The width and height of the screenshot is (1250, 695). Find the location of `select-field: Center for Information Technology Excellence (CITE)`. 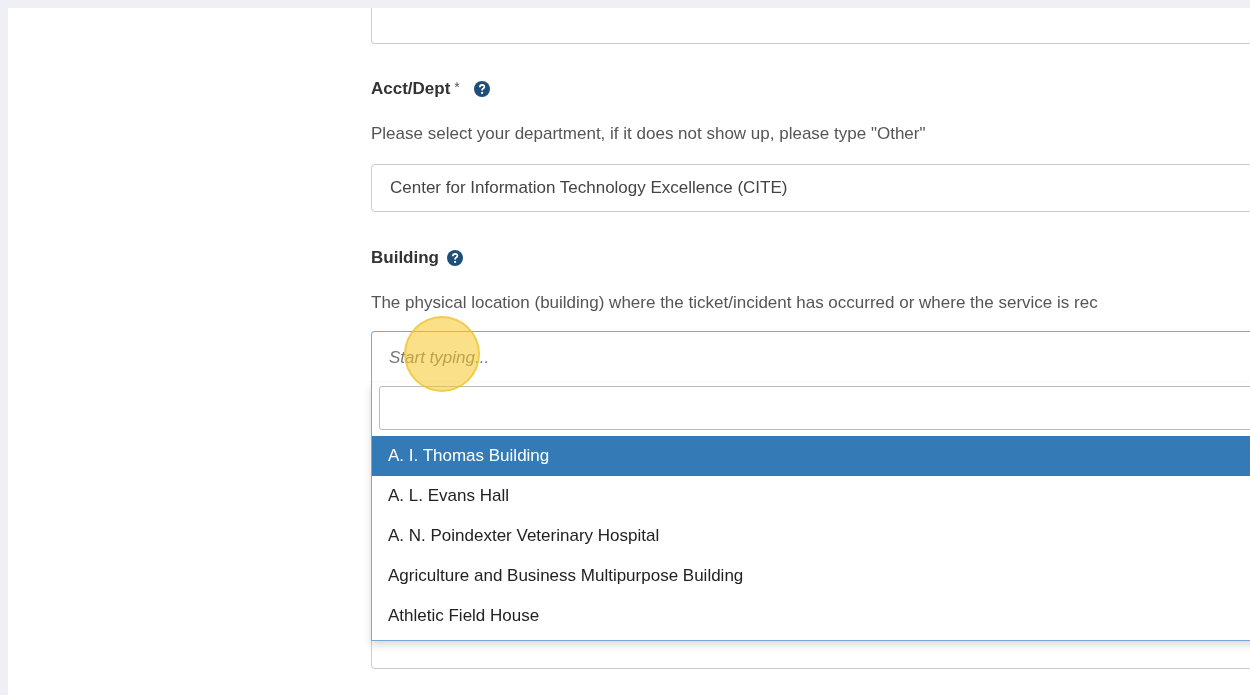

select-field: Center for Information Technology Excellence (CITE) is located at coordinates (810, 188).